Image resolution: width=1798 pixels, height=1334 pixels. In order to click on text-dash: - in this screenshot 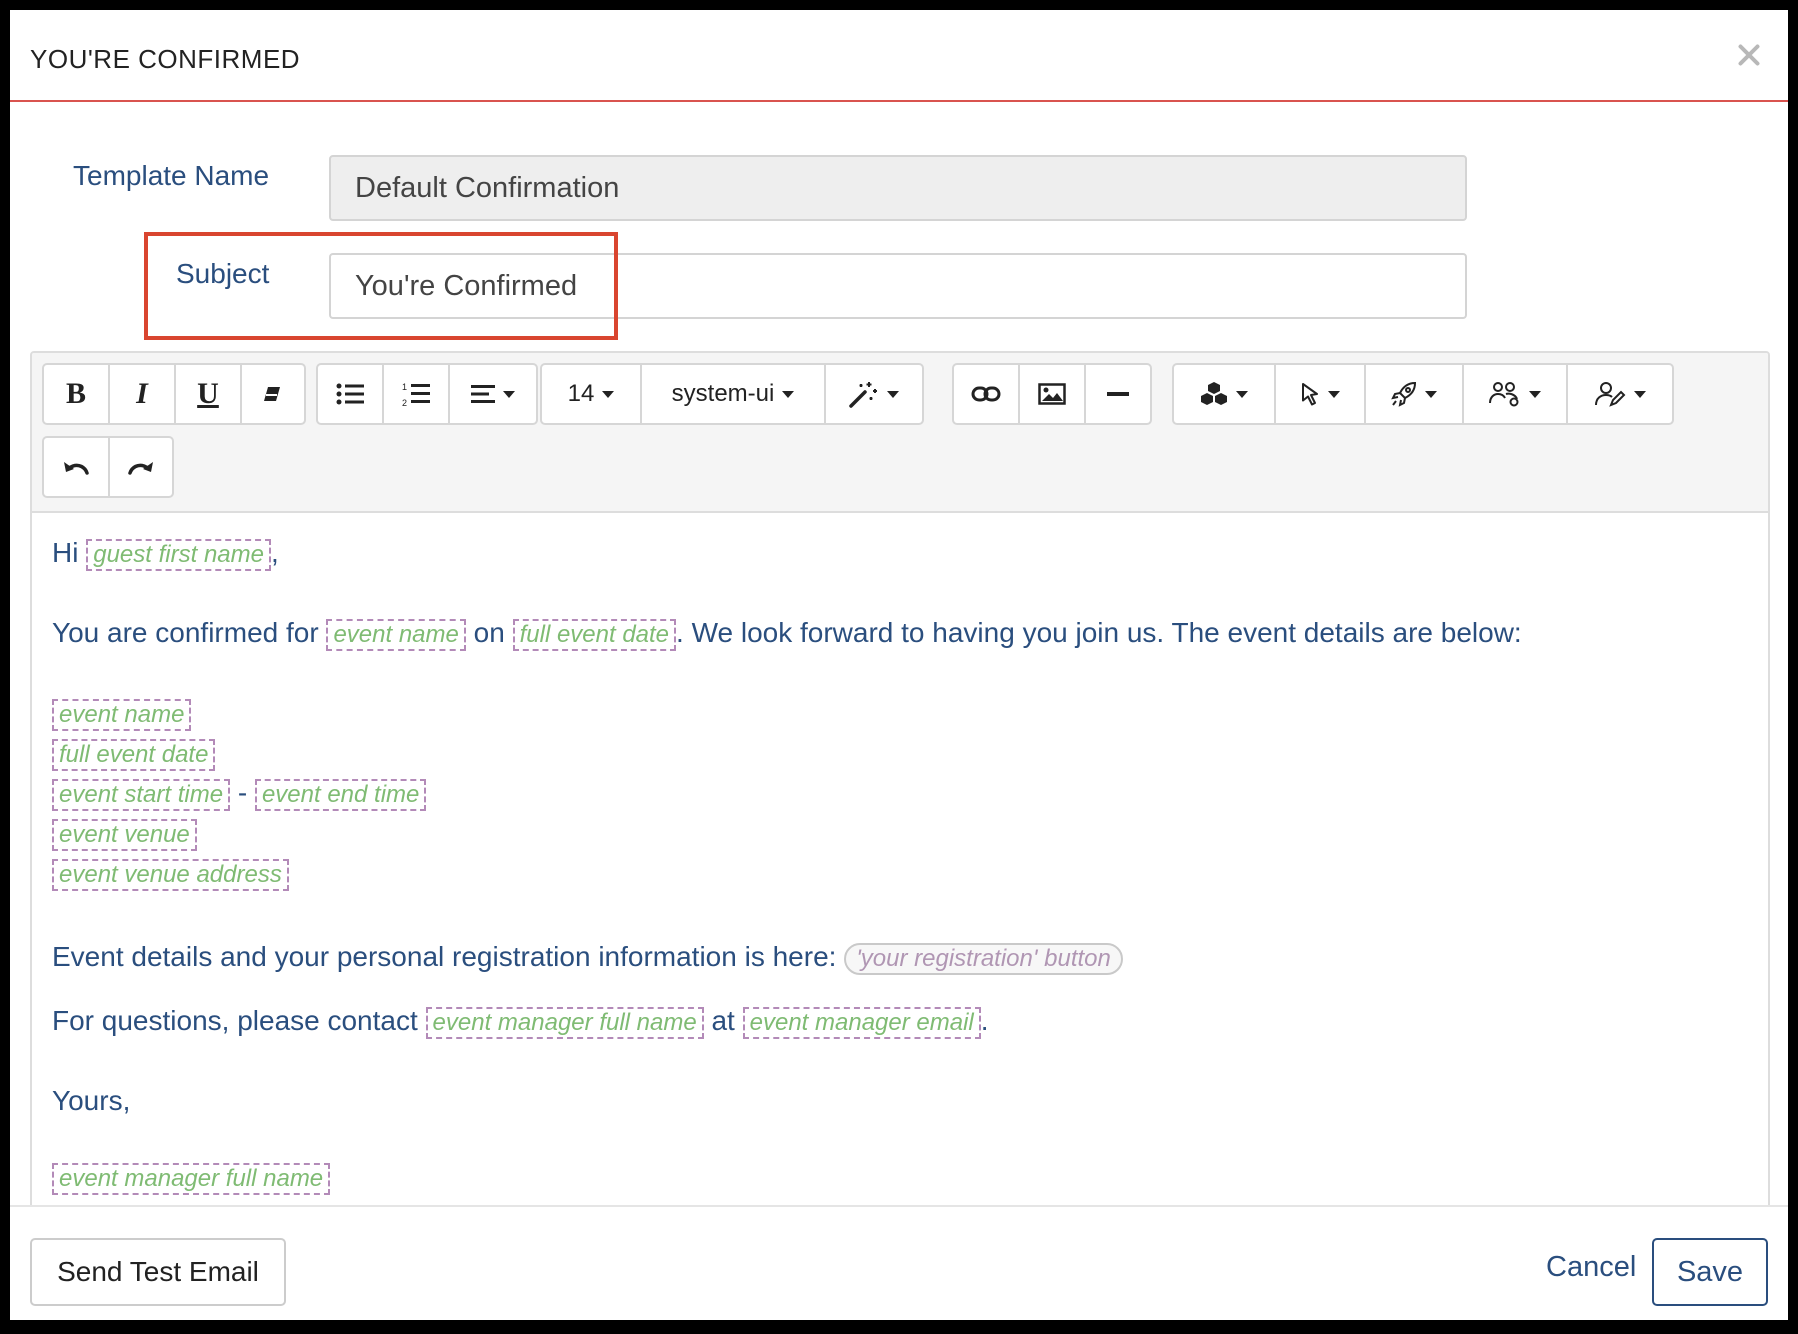, I will do `click(242, 792)`.